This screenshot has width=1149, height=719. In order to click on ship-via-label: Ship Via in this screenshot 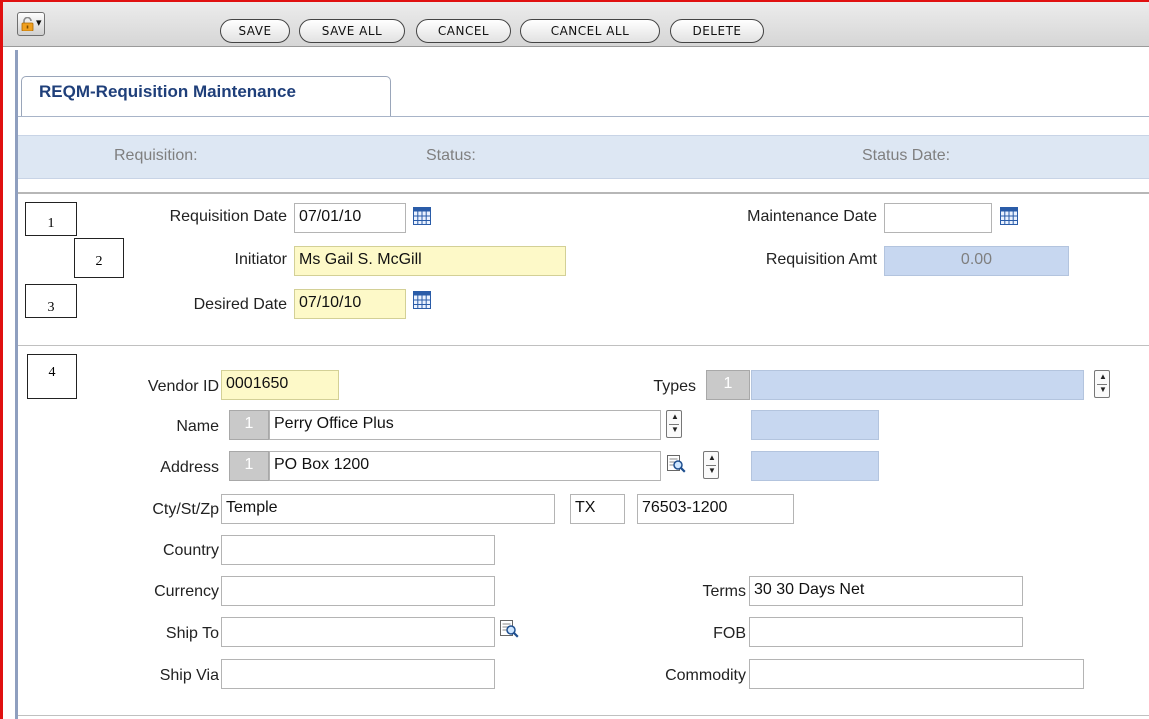, I will do `click(189, 675)`.